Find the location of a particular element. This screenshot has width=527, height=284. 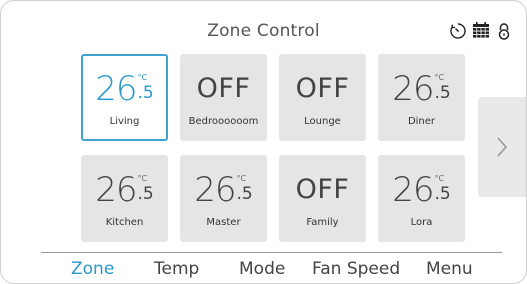

next-page-button is located at coordinates (502, 147).